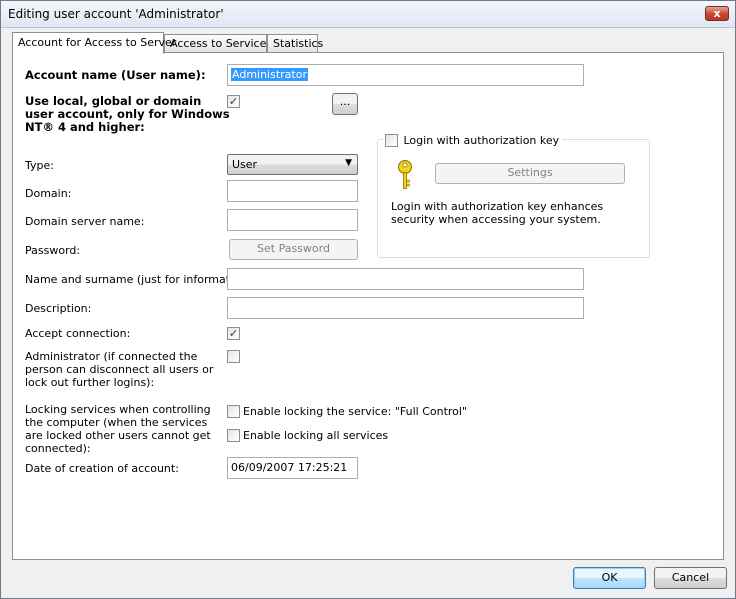  I want to click on type-label: Type:, so click(39, 165).